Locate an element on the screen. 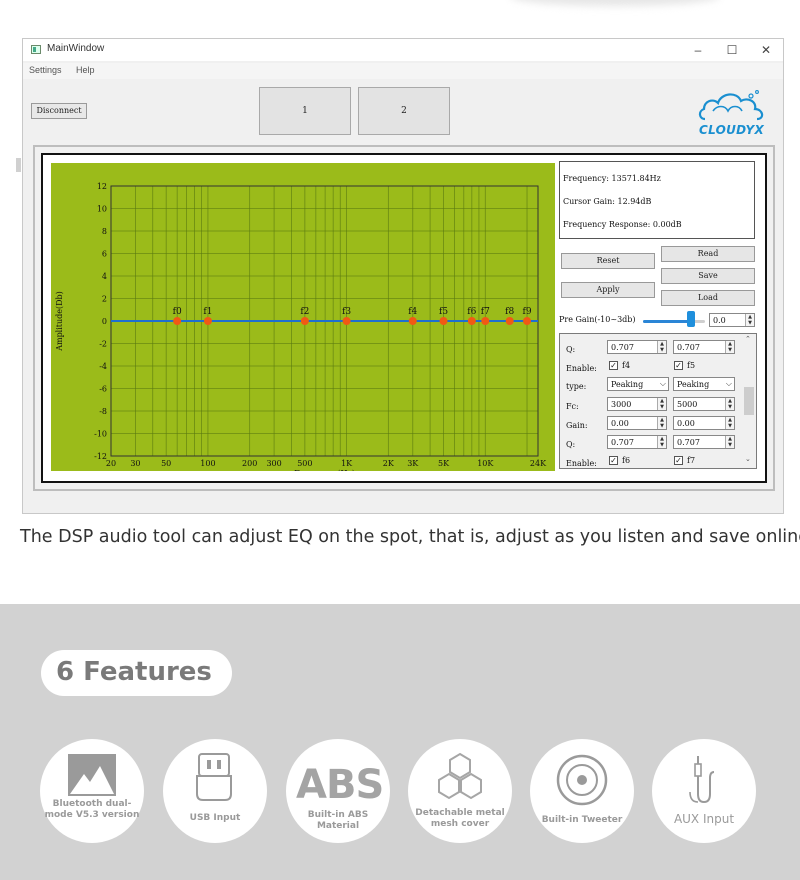 This screenshot has height=880, width=800. cursor-gain-readout: Cursor Gain: 12.94dB is located at coordinates (607, 201).